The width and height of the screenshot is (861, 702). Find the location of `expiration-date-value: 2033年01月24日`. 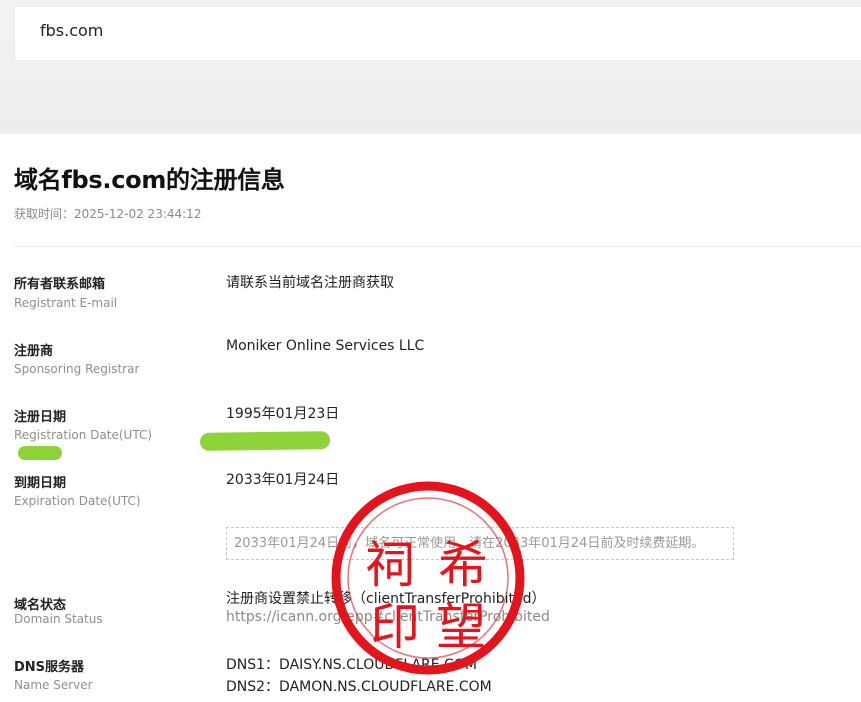

expiration-date-value: 2033年01月24日 is located at coordinates (283, 480).